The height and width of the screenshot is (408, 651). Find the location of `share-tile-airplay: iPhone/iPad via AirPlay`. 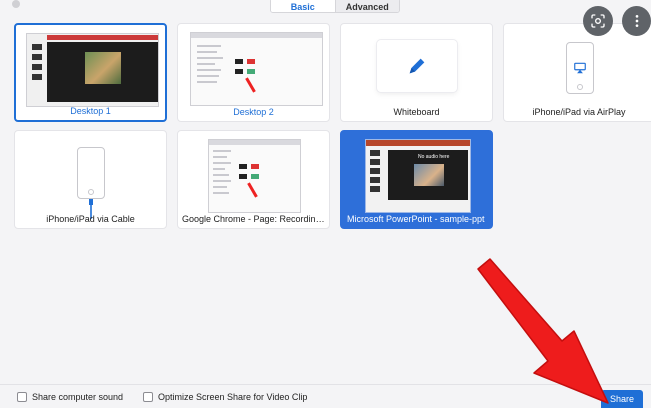

share-tile-airplay: iPhone/iPad via AirPlay is located at coordinates (577, 72).